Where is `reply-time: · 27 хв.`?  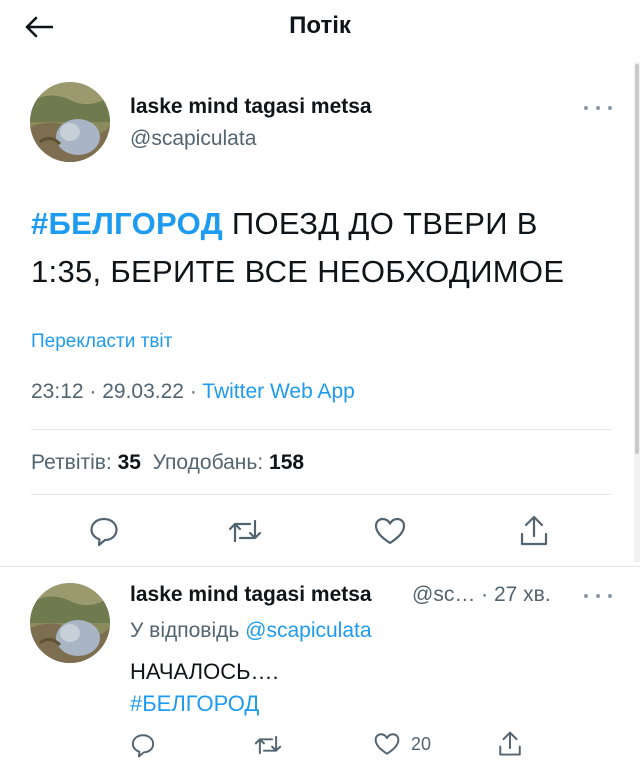 reply-time: · 27 хв. is located at coordinates (513, 594).